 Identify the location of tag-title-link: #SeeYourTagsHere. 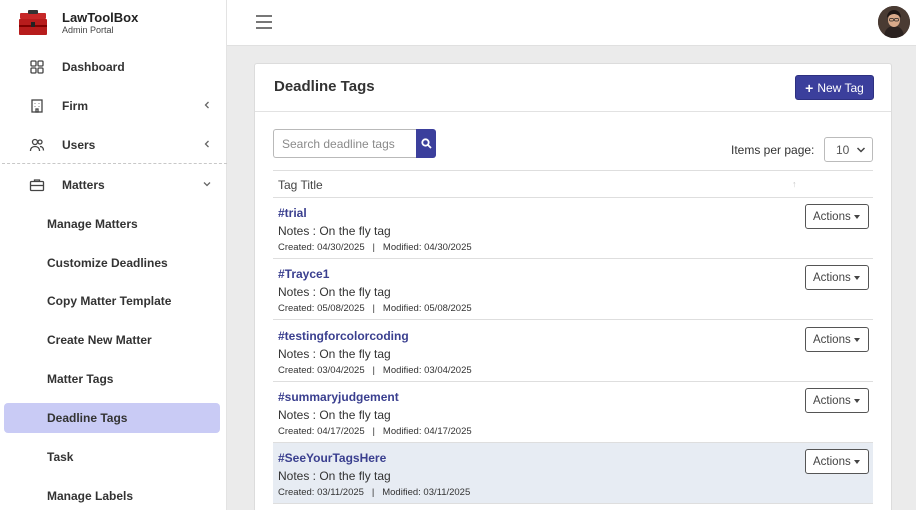
(332, 458).